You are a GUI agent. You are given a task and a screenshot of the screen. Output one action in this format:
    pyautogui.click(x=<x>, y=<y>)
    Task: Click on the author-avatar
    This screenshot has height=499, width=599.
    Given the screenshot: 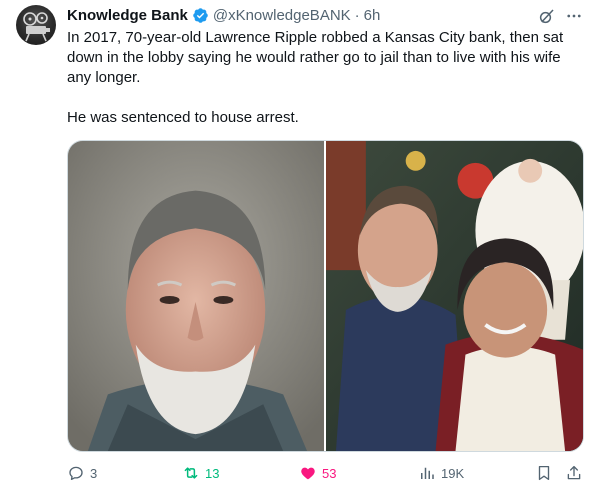 What is the action you would take?
    pyautogui.click(x=36, y=25)
    